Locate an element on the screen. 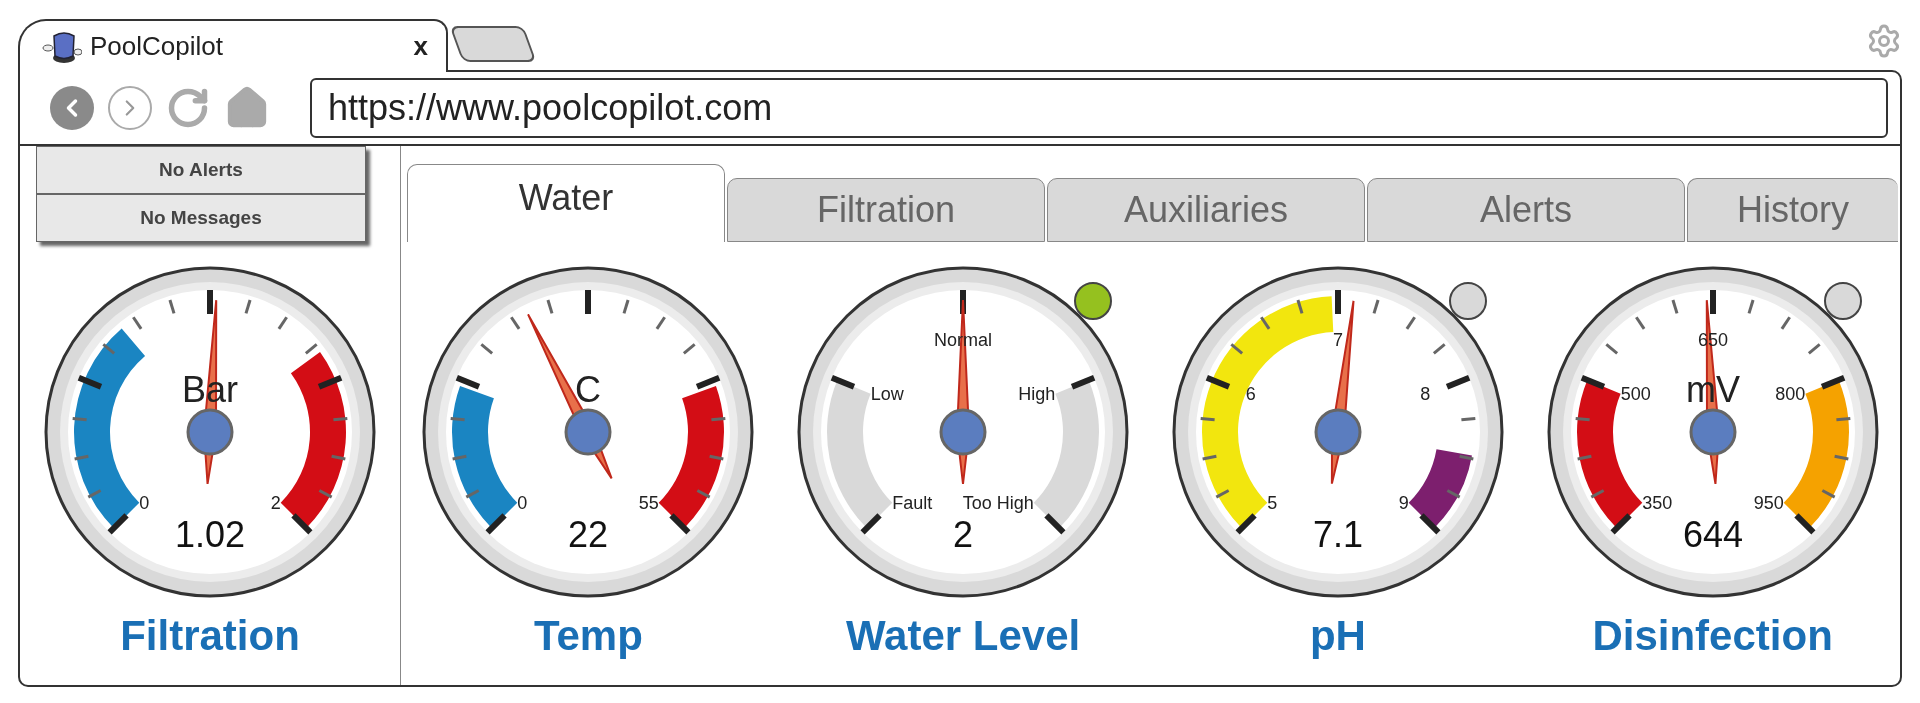 This screenshot has height=703, width=1920. scale-label: 8 is located at coordinates (1425, 393).